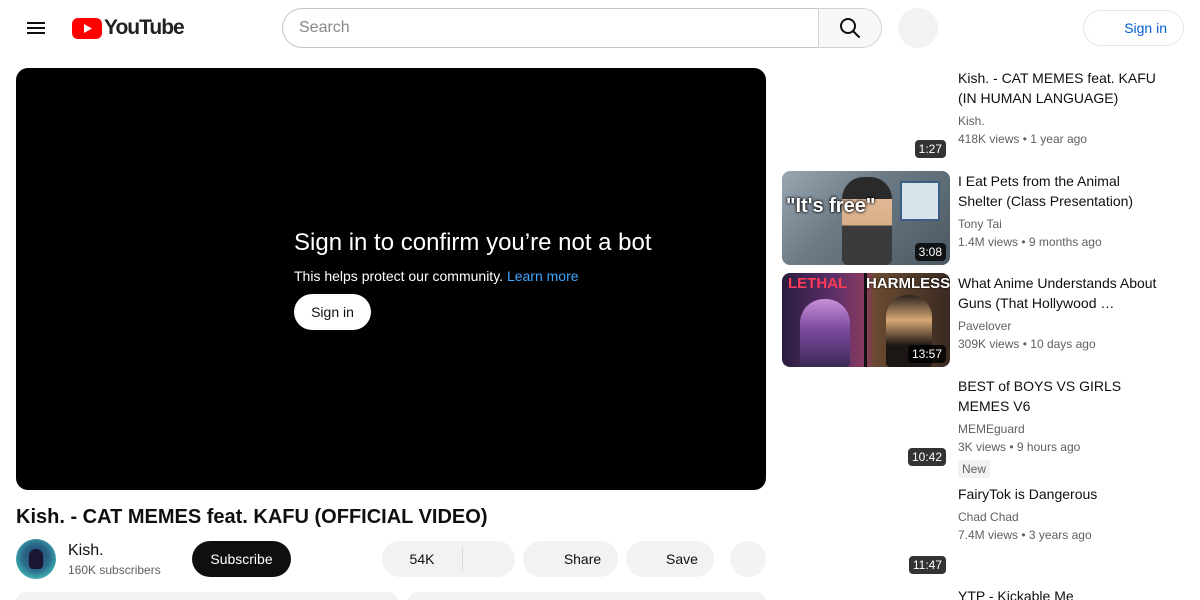 Image resolution: width=1200 pixels, height=600 pixels. I want to click on recommendation-channel: MEMEguard, so click(1060, 429).